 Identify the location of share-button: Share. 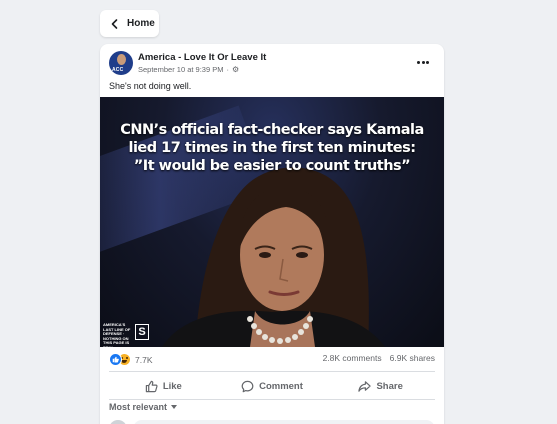
(380, 386).